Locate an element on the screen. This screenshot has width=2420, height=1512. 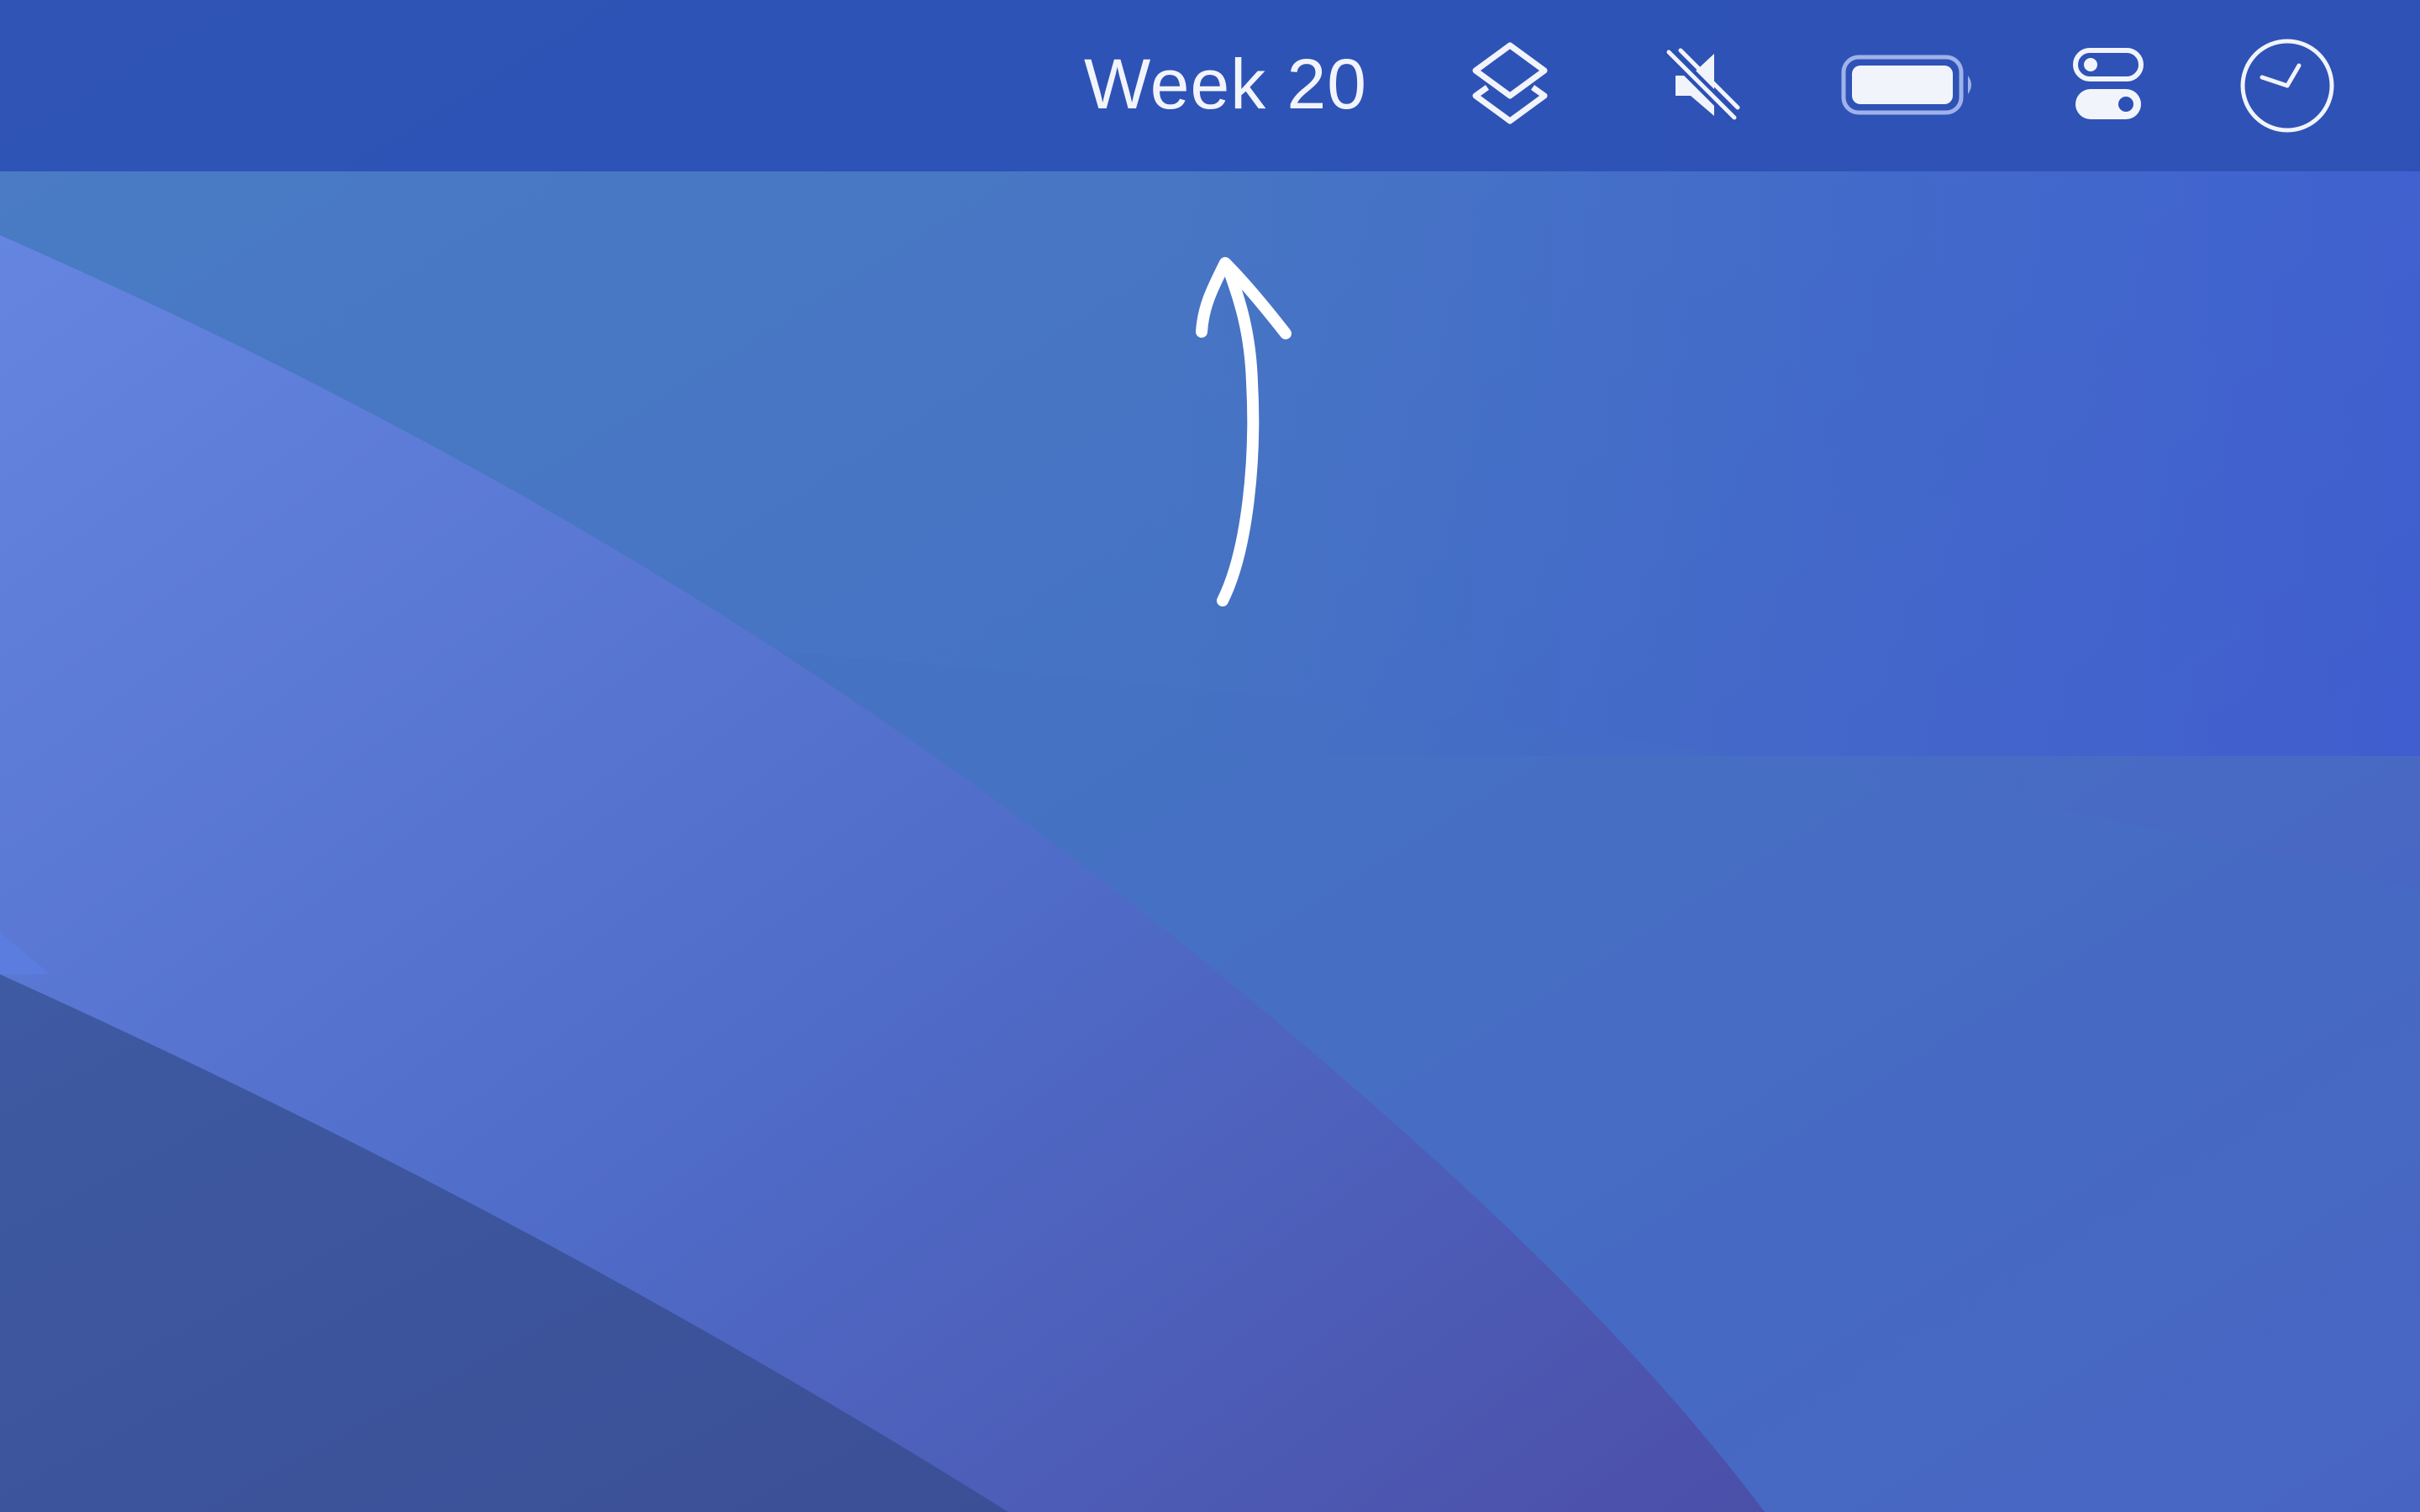
volume-muted-icon is located at coordinates (1703, 85).